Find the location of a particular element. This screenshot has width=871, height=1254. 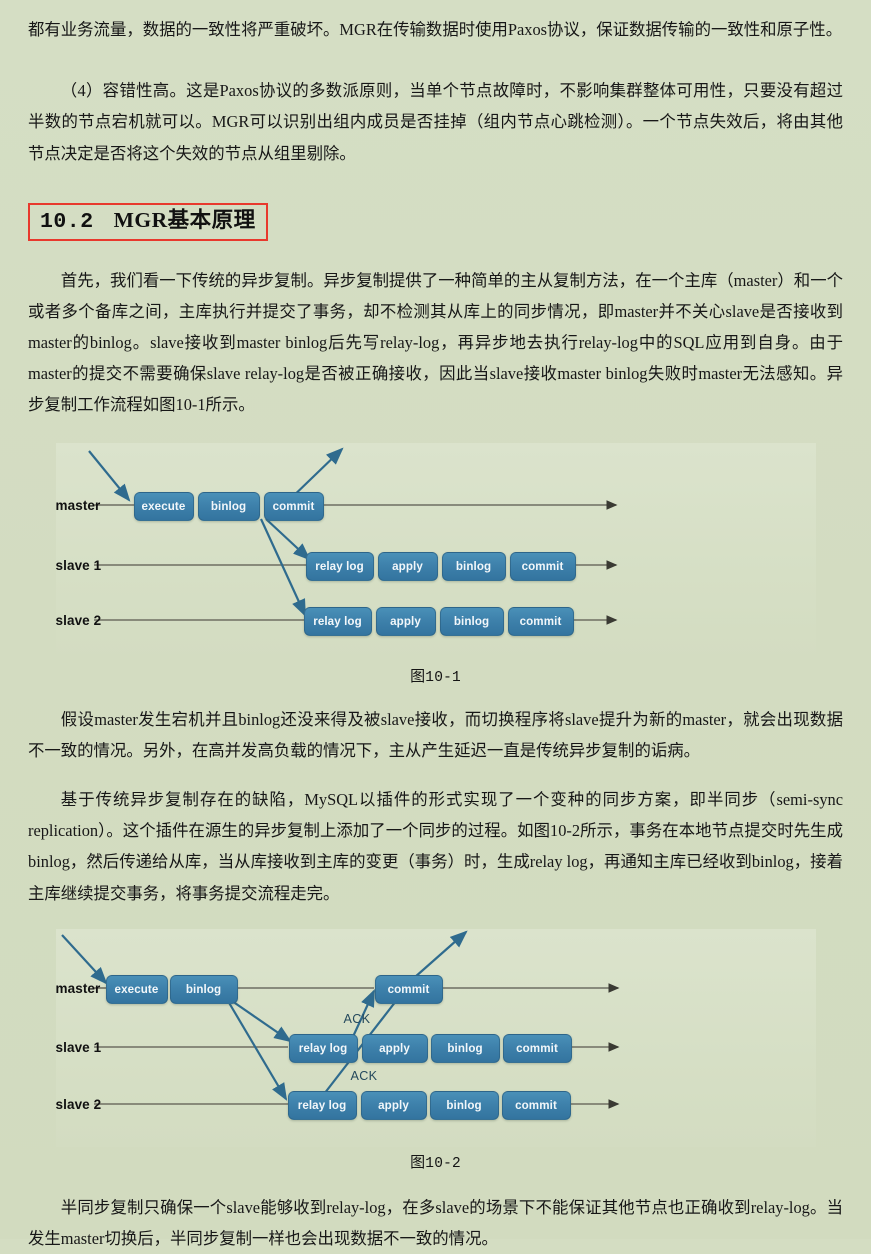

figure-2-node-master-commit: commit is located at coordinates (408, 989).